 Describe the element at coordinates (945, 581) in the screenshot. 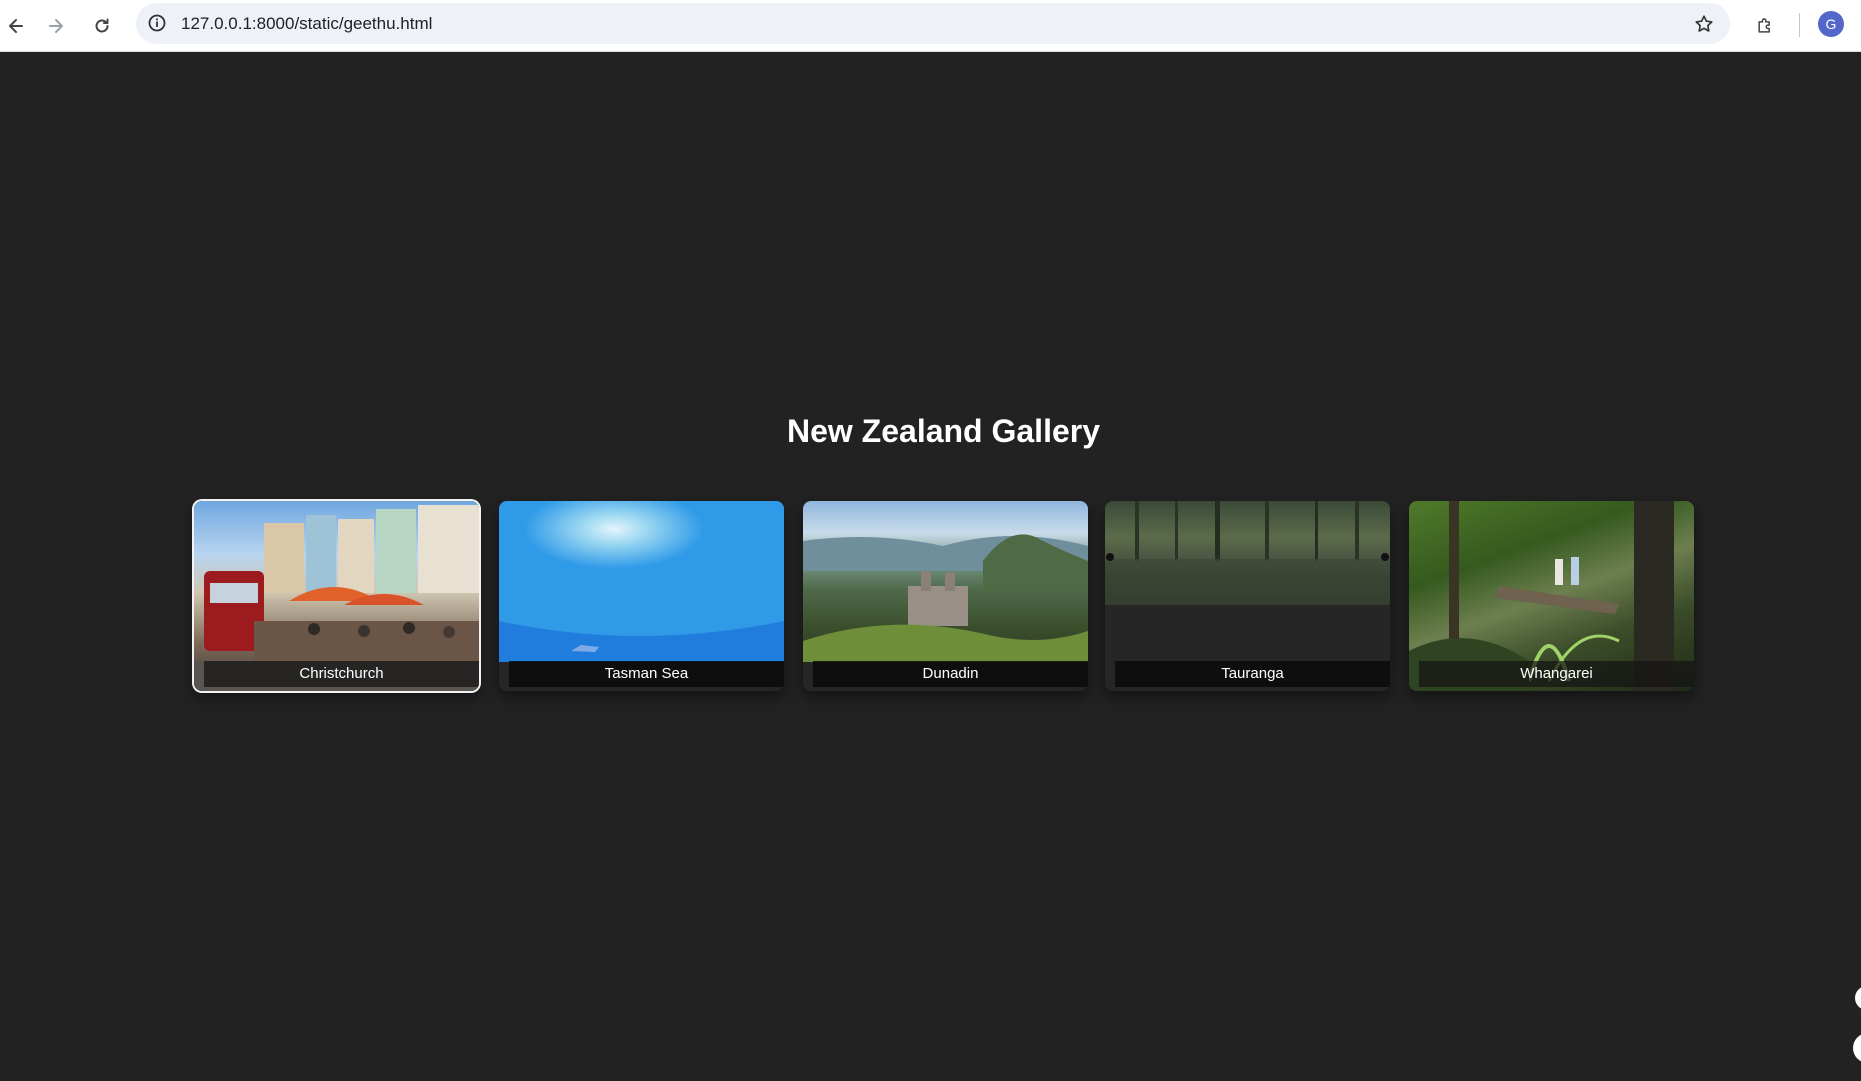

I see `dunadin-image` at that location.